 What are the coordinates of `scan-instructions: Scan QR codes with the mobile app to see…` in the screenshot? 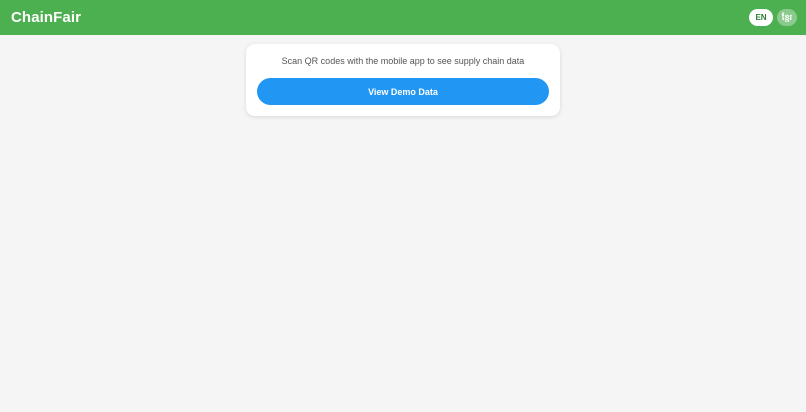 It's located at (403, 61).